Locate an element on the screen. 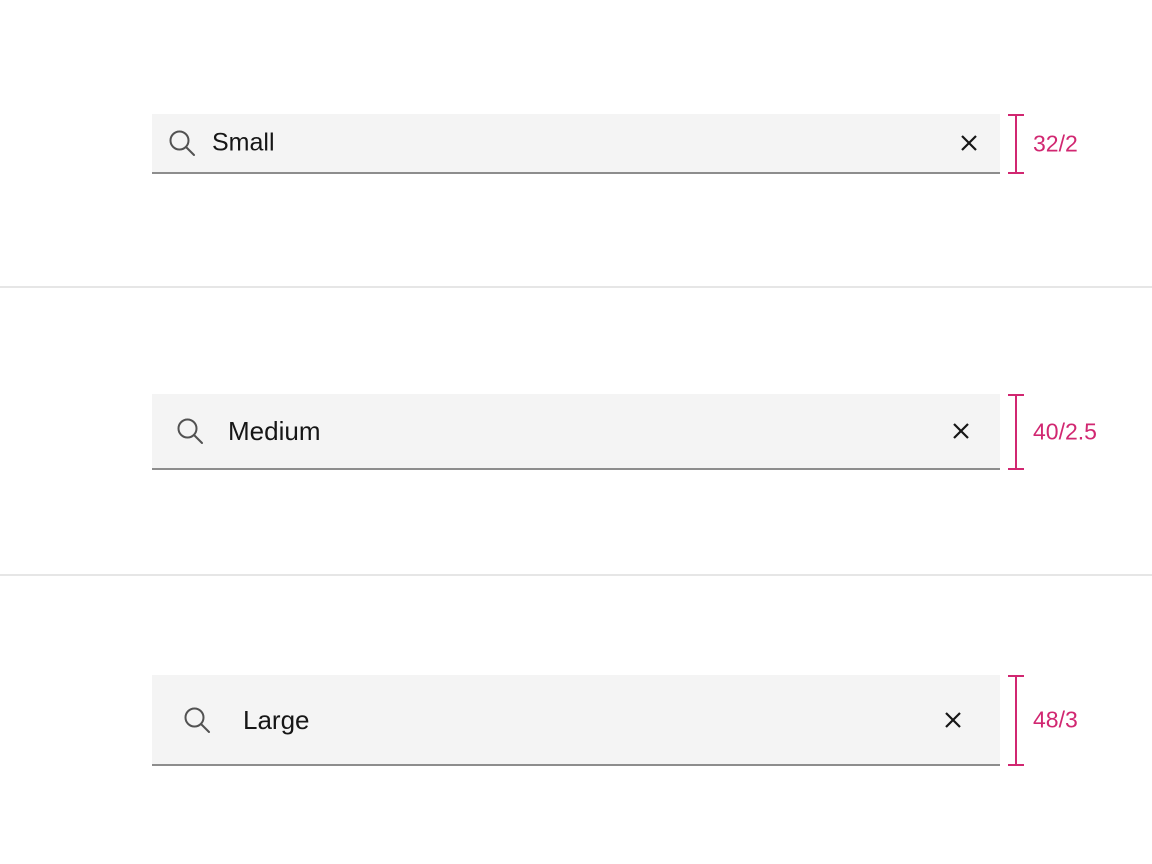  search-input: Large is located at coordinates (276, 720).